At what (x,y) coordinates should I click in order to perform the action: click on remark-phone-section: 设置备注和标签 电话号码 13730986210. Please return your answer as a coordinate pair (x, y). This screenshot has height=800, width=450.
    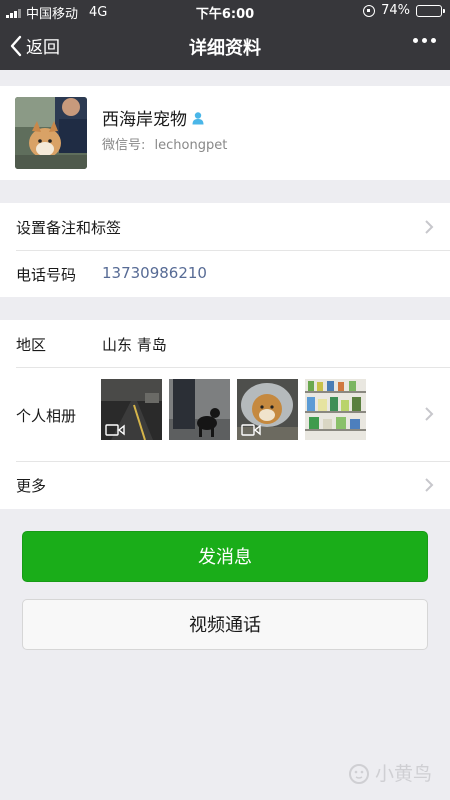
    Looking at the image, I should click on (225, 250).